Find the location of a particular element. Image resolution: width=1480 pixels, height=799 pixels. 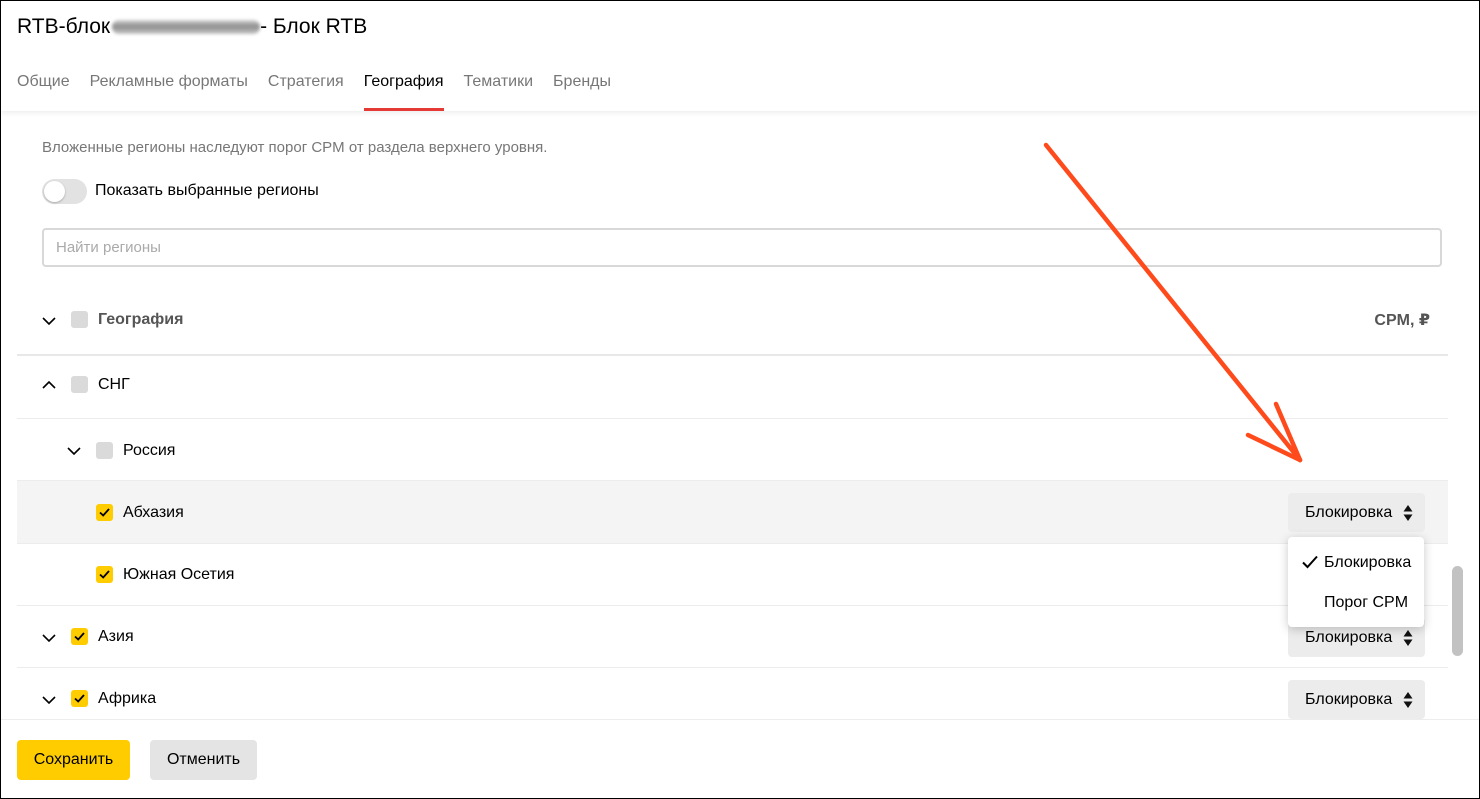

tab-general: Общие is located at coordinates (43, 92).